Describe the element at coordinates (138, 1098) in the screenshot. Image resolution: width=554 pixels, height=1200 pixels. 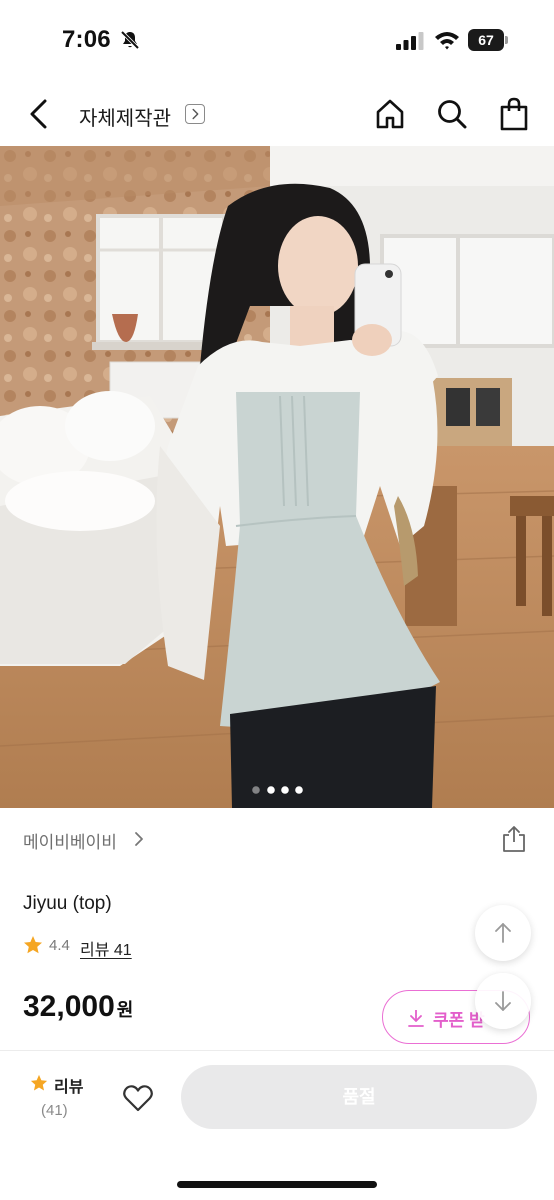
I see `heart-icon` at that location.